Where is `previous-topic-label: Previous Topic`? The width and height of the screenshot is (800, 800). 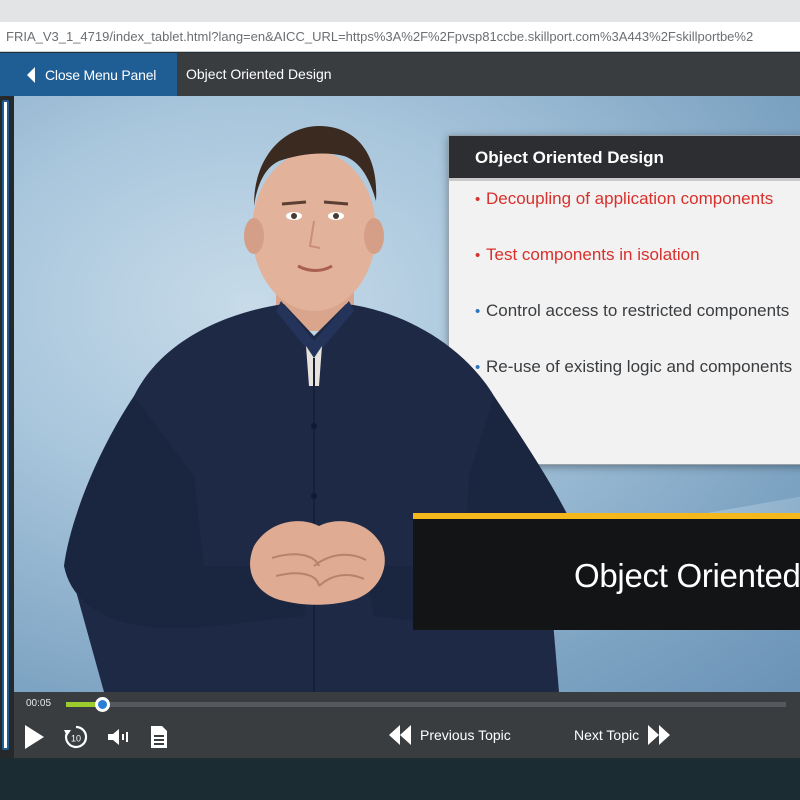 previous-topic-label: Previous Topic is located at coordinates (465, 735).